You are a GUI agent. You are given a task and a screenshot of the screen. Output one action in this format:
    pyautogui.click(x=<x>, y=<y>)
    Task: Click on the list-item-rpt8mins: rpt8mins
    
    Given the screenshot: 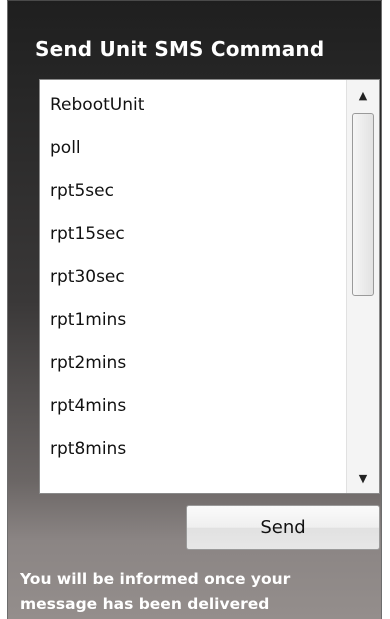 What is the action you would take?
    pyautogui.click(x=193, y=449)
    